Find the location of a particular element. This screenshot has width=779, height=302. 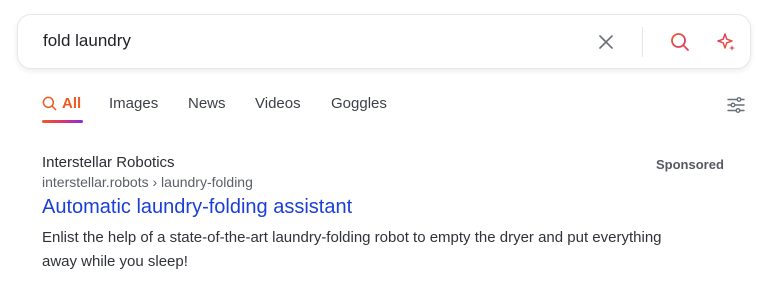

tab-images: Images is located at coordinates (133, 103).